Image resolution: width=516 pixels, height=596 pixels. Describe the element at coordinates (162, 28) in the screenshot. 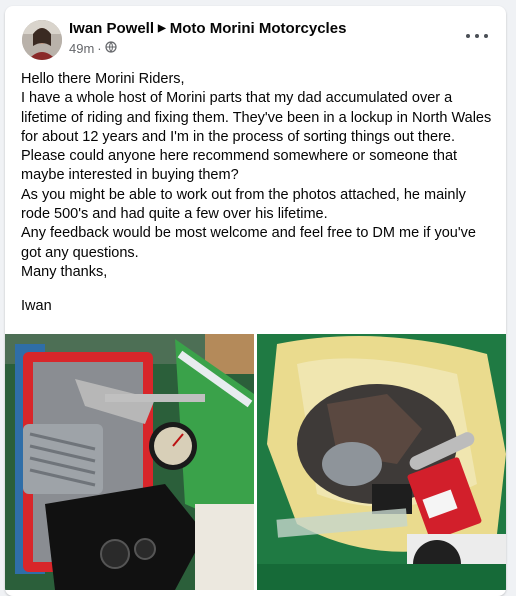

I see `caret-right-icon: ▶` at that location.